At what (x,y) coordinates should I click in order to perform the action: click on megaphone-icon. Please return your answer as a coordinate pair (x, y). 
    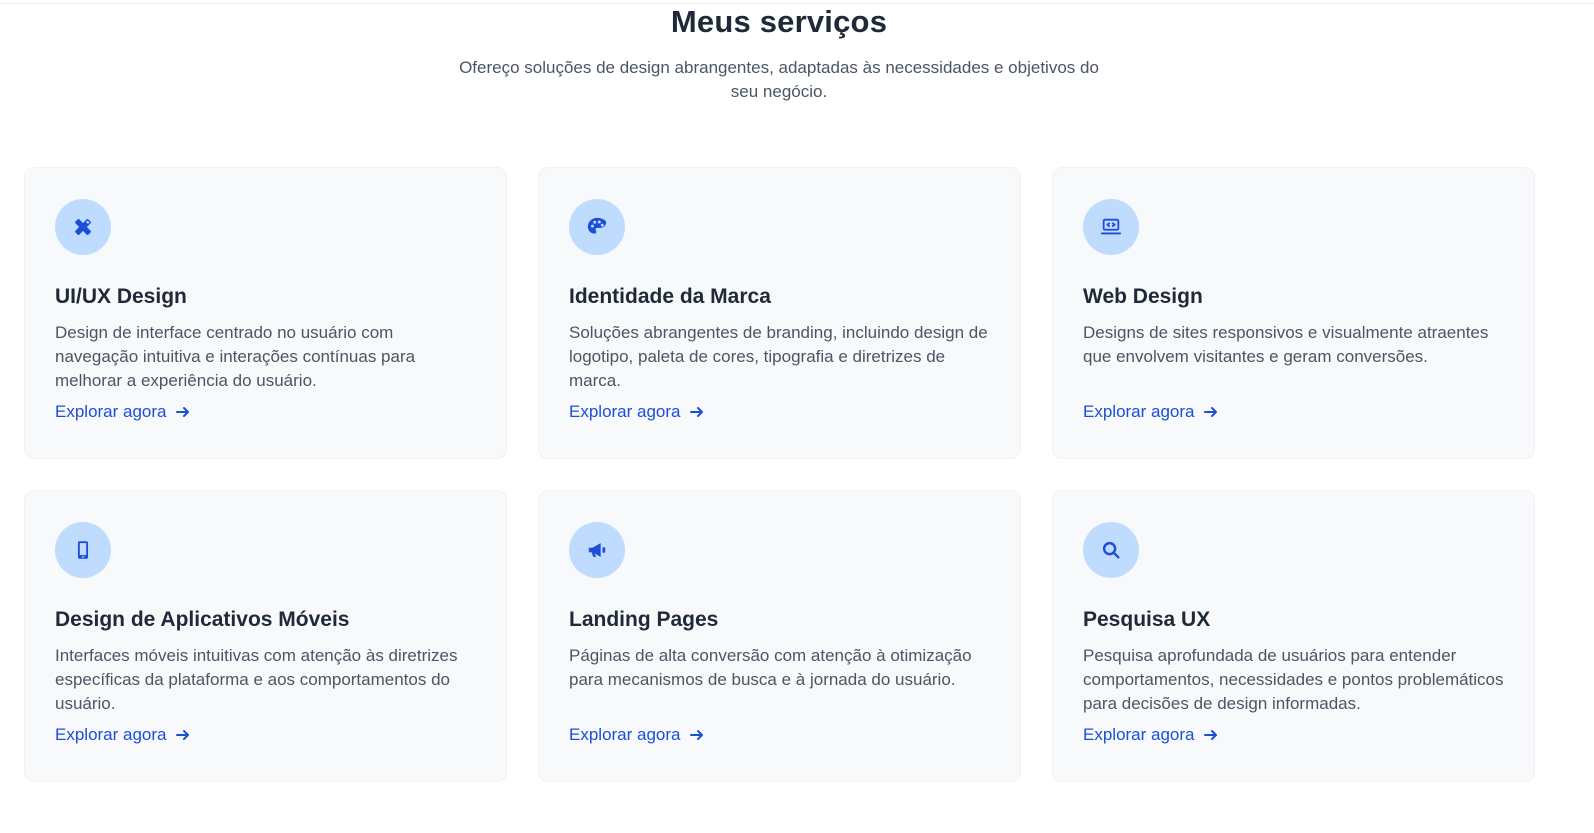
    Looking at the image, I should click on (597, 550).